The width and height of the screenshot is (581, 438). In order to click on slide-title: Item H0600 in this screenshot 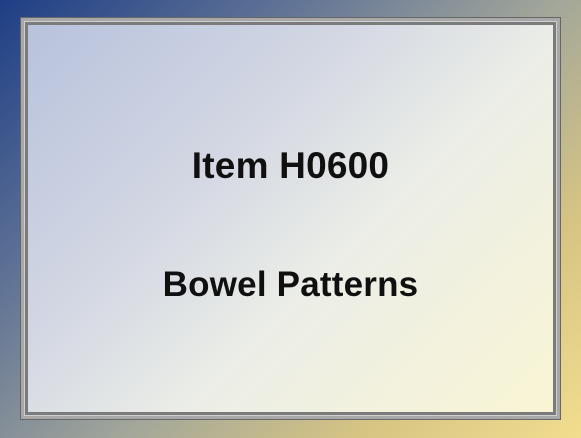, I will do `click(290, 165)`.